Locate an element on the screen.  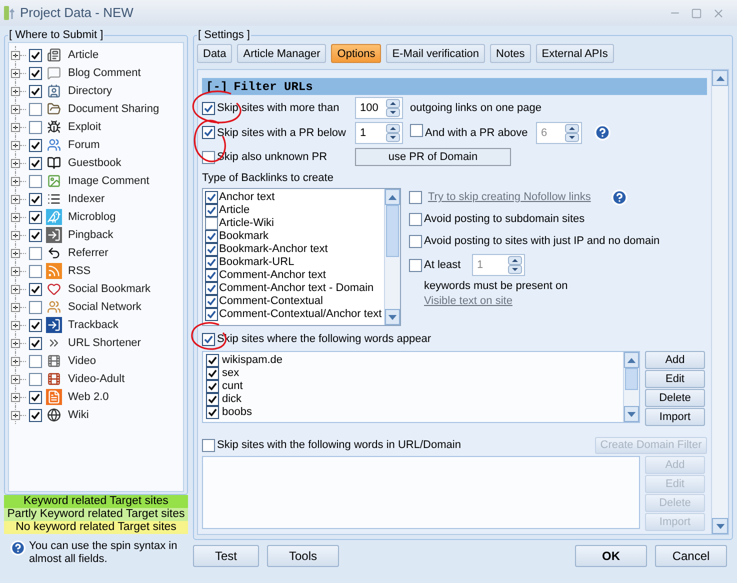
list-item: sex is located at coordinates (231, 373).